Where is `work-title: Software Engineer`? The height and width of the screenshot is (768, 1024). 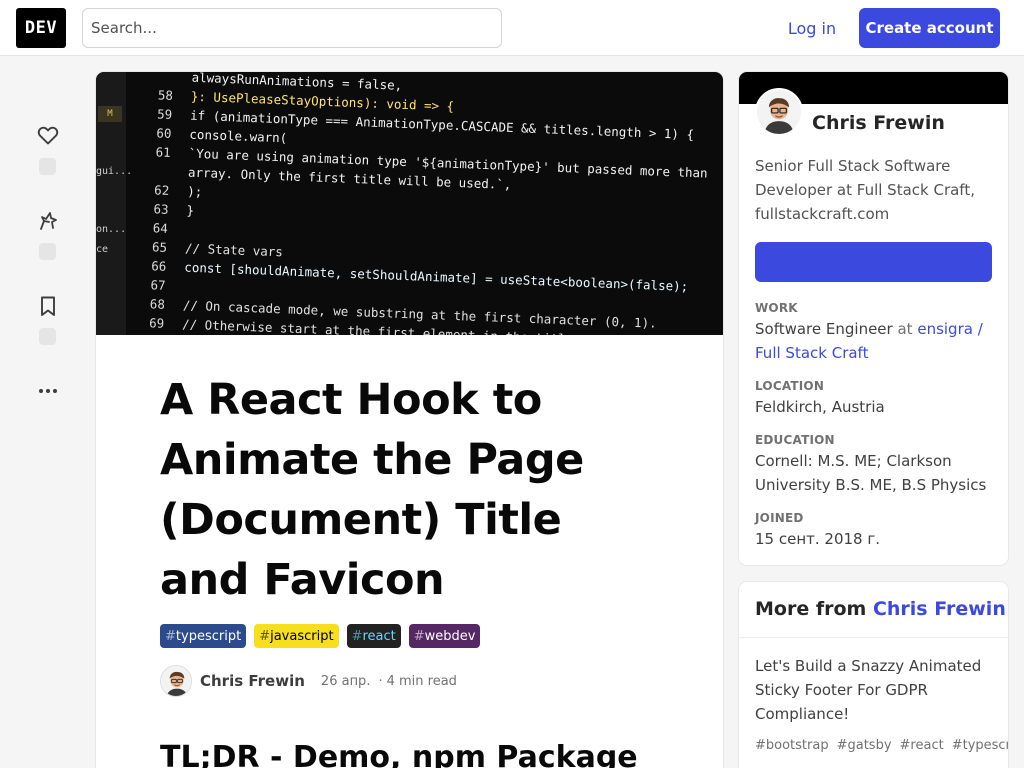 work-title: Software Engineer is located at coordinates (824, 329).